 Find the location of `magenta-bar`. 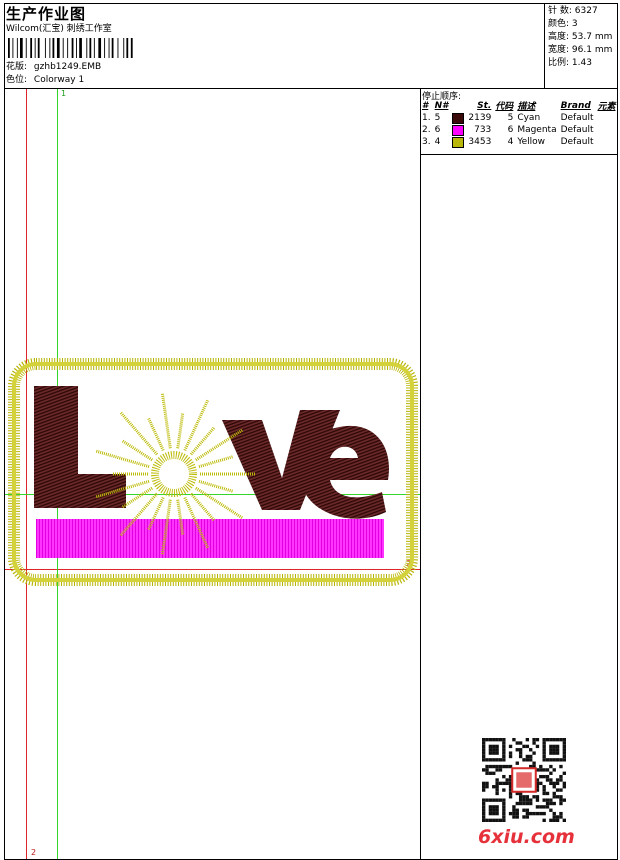

magenta-bar is located at coordinates (210, 538).